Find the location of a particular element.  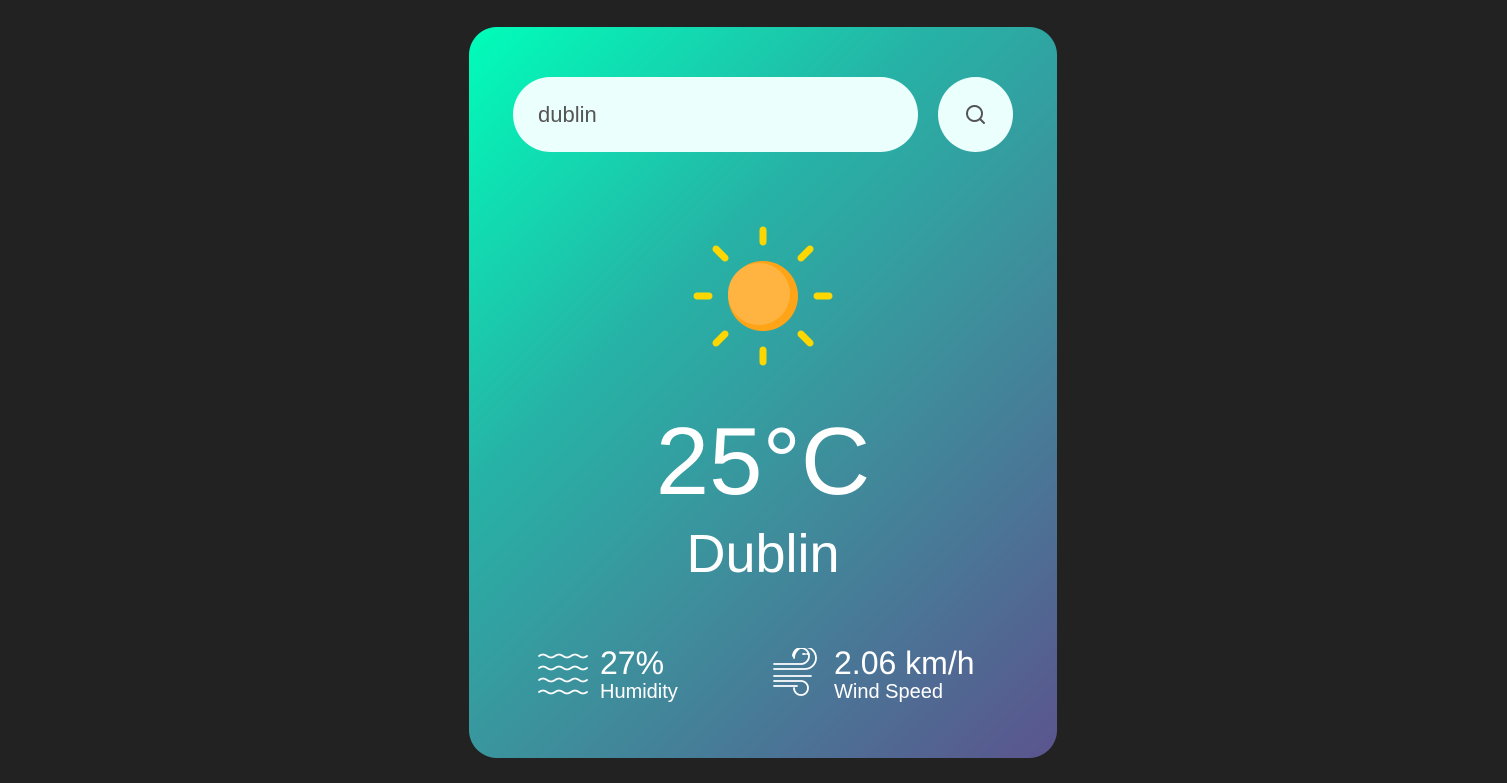

sun-icon is located at coordinates (763, 296).